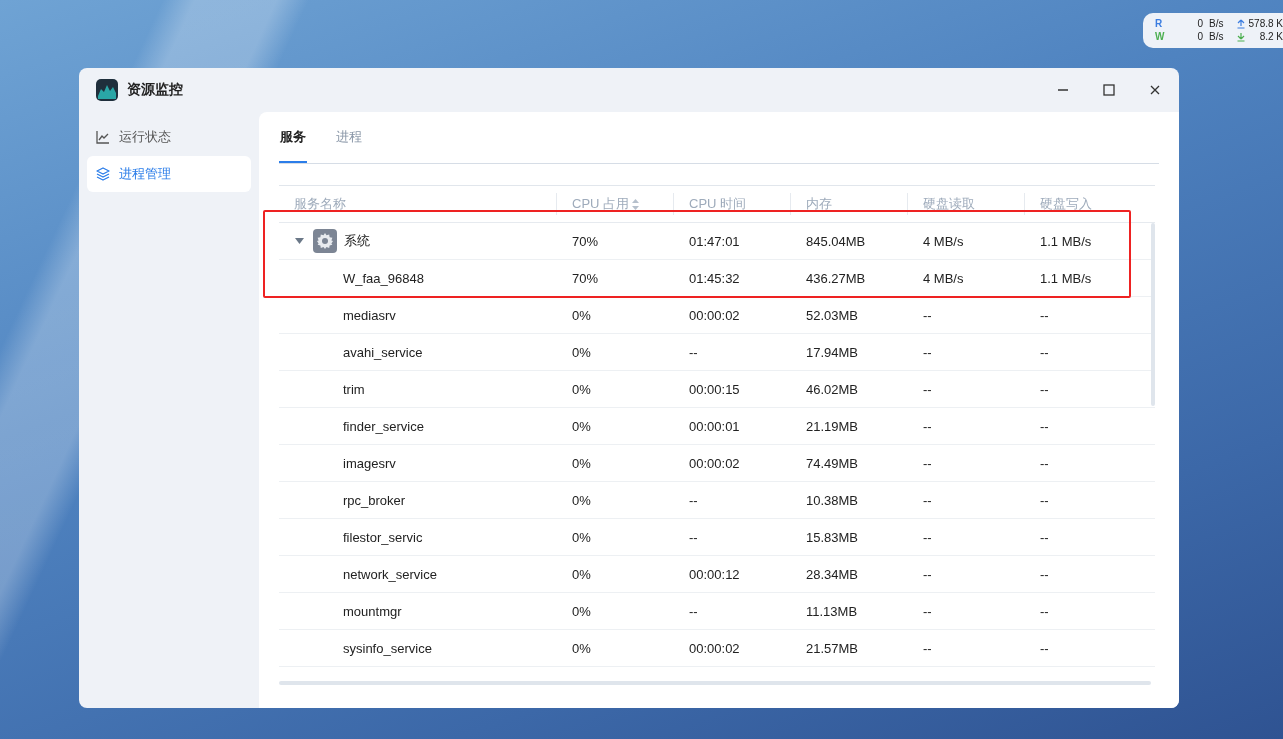 This screenshot has width=1283, height=739. I want to click on rate-value: 8.2 K, so click(1271, 36).